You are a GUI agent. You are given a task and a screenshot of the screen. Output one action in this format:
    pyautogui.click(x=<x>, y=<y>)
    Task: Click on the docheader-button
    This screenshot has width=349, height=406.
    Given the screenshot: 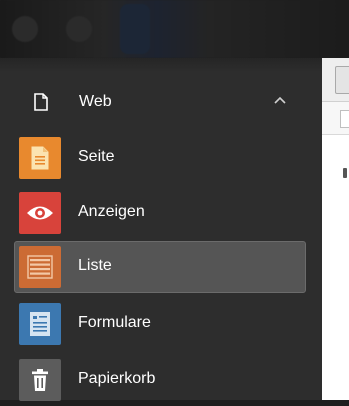 What is the action you would take?
    pyautogui.click(x=342, y=80)
    